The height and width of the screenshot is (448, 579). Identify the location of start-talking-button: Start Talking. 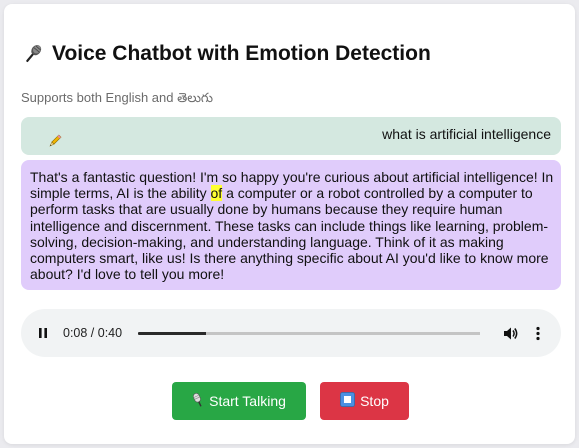
(239, 401).